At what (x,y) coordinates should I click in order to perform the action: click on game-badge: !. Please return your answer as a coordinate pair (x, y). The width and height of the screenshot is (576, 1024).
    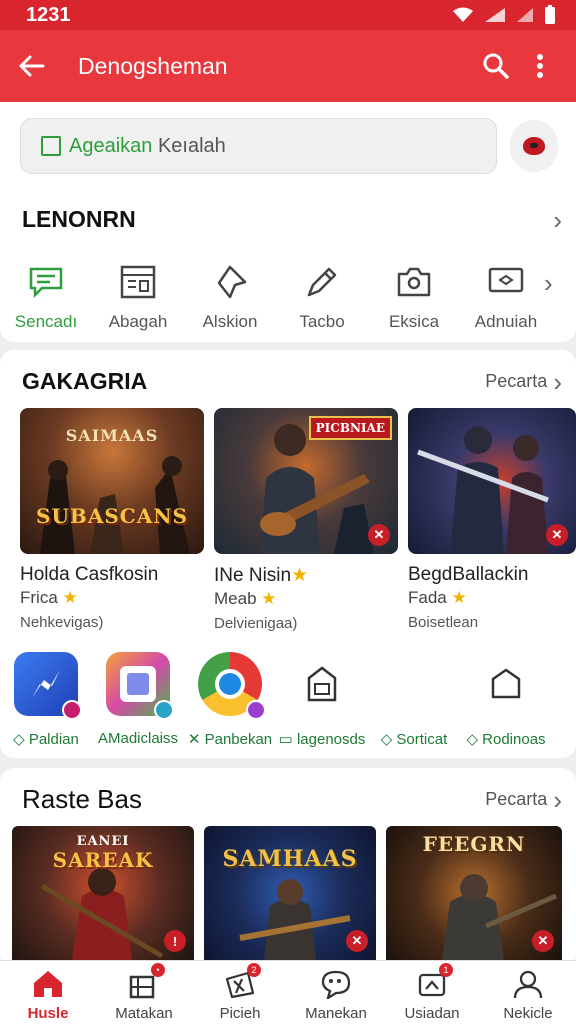
    Looking at the image, I should click on (175, 941).